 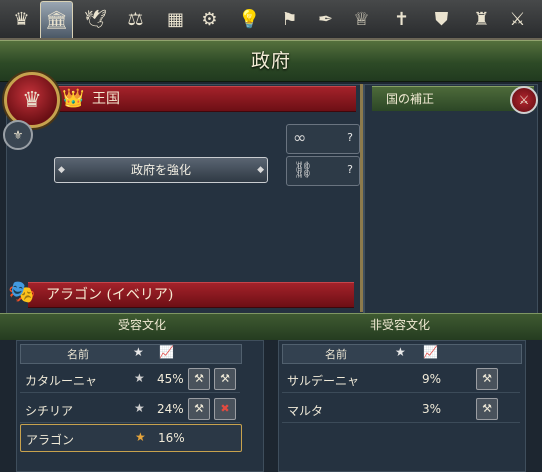 What do you see at coordinates (517, 19) in the screenshot?
I see `crossed-swords-icon: ⚔` at bounding box center [517, 19].